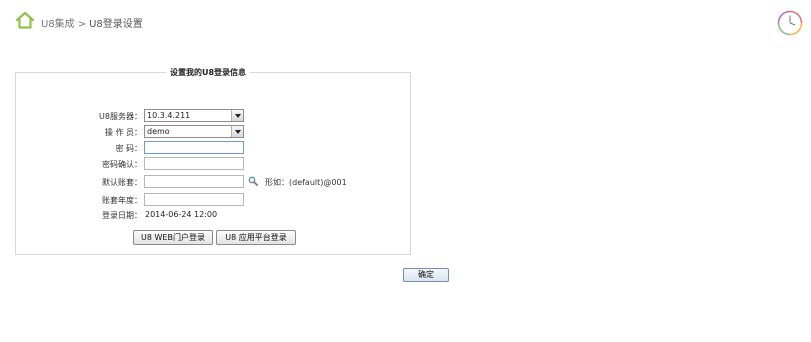 This screenshot has width=811, height=342. Describe the element at coordinates (194, 181) in the screenshot. I see `default-account-field` at that location.